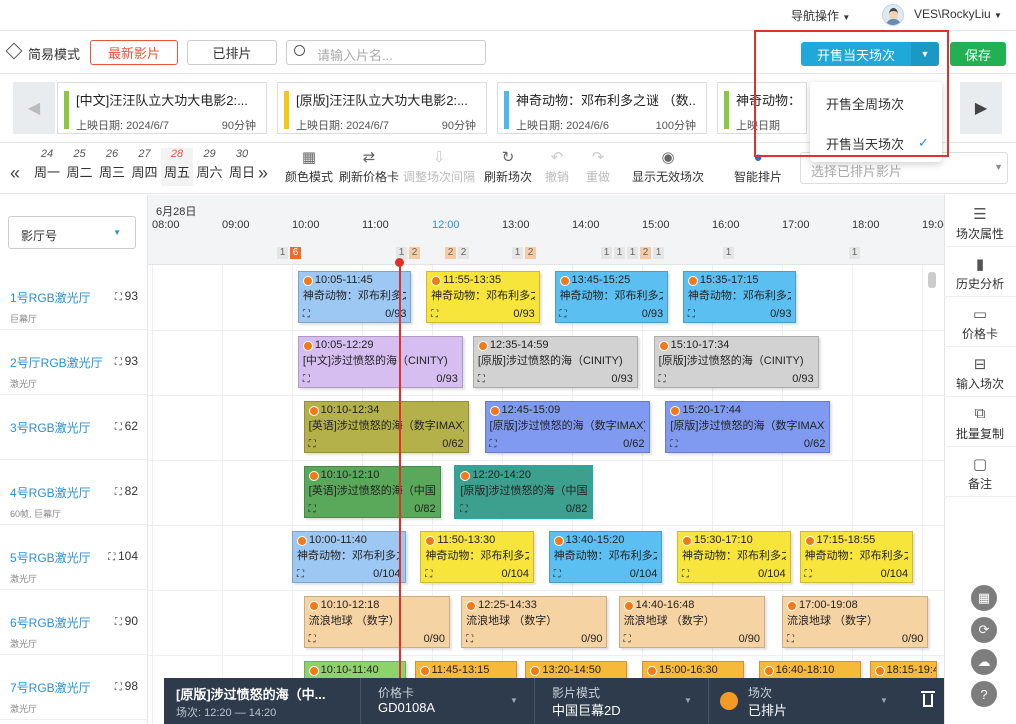 Image resolution: width=1016 pixels, height=724 pixels. I want to click on movie-card: [中文]汪汪队立大功大电影2:... 上映日期: 2024/6/7 90分钟, so click(162, 108).